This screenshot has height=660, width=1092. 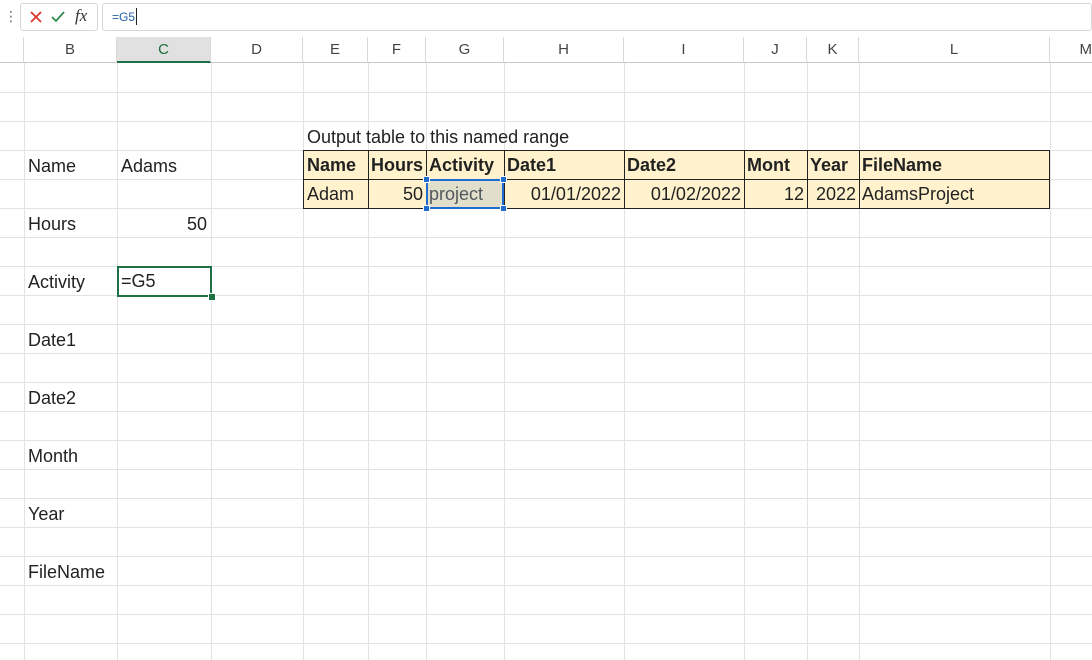 I want to click on column-header-c: C, so click(x=164, y=50).